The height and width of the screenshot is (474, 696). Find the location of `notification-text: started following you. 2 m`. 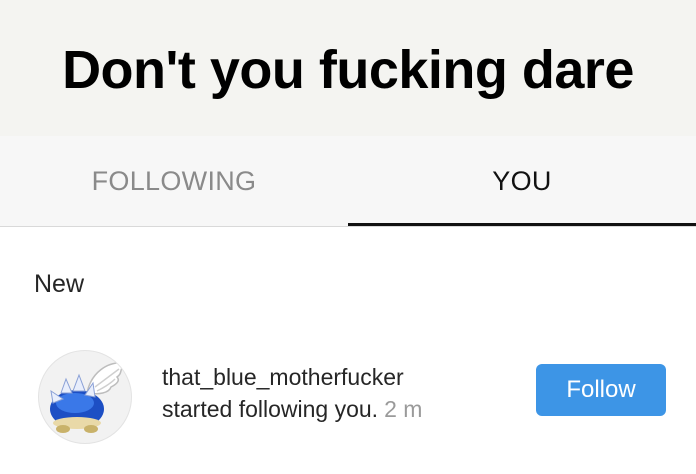

notification-text: started following you. 2 m is located at coordinates (292, 409).